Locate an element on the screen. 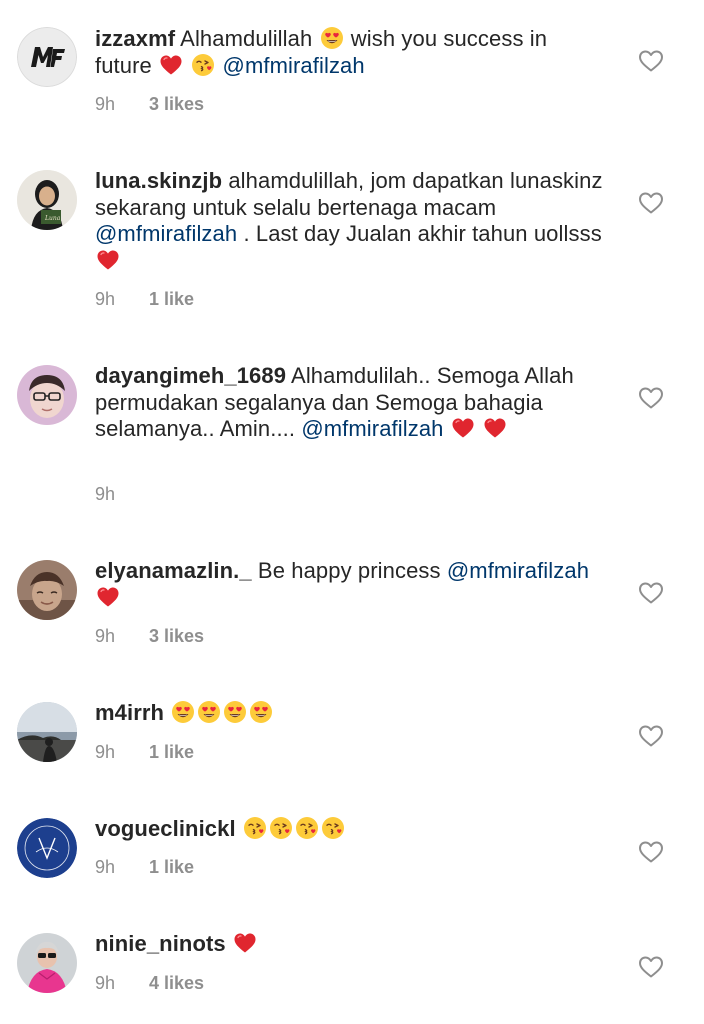  comment-body: m4irrh is located at coordinates (350, 713).